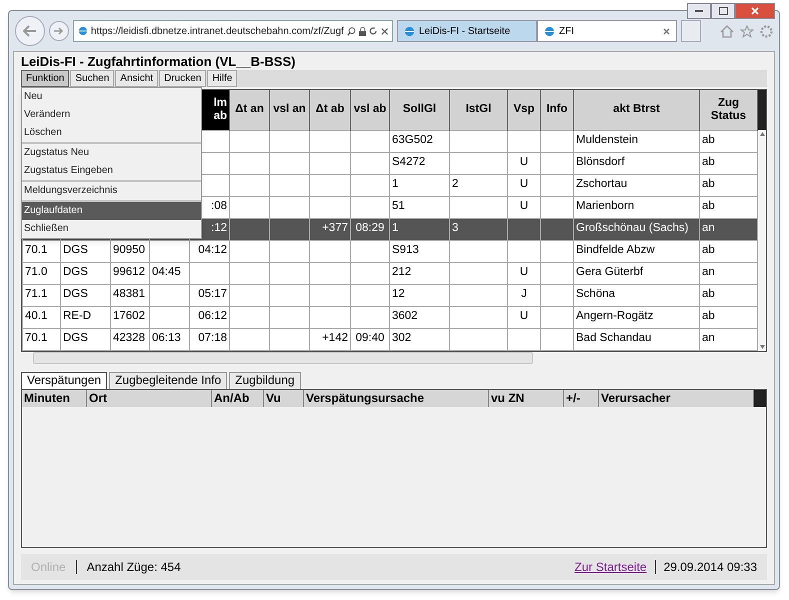 Image resolution: width=789 pixels, height=600 pixels. Describe the element at coordinates (409, 162) in the screenshot. I see `table-cell: S4272` at that location.